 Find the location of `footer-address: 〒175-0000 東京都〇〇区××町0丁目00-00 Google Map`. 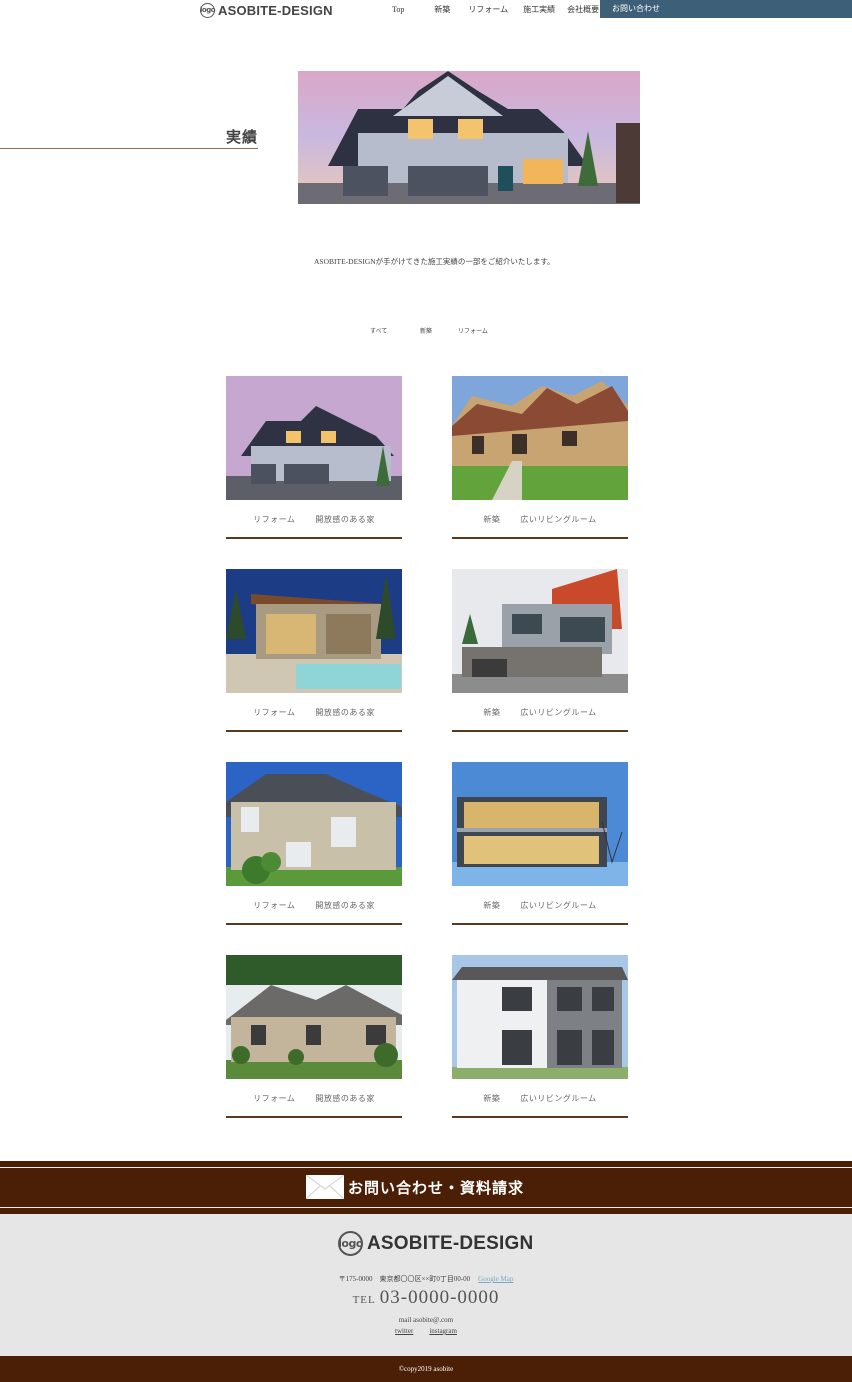

footer-address: 〒175-0000 東京都〇〇区××町0丁目00-00 Google Map is located at coordinates (426, 1279).